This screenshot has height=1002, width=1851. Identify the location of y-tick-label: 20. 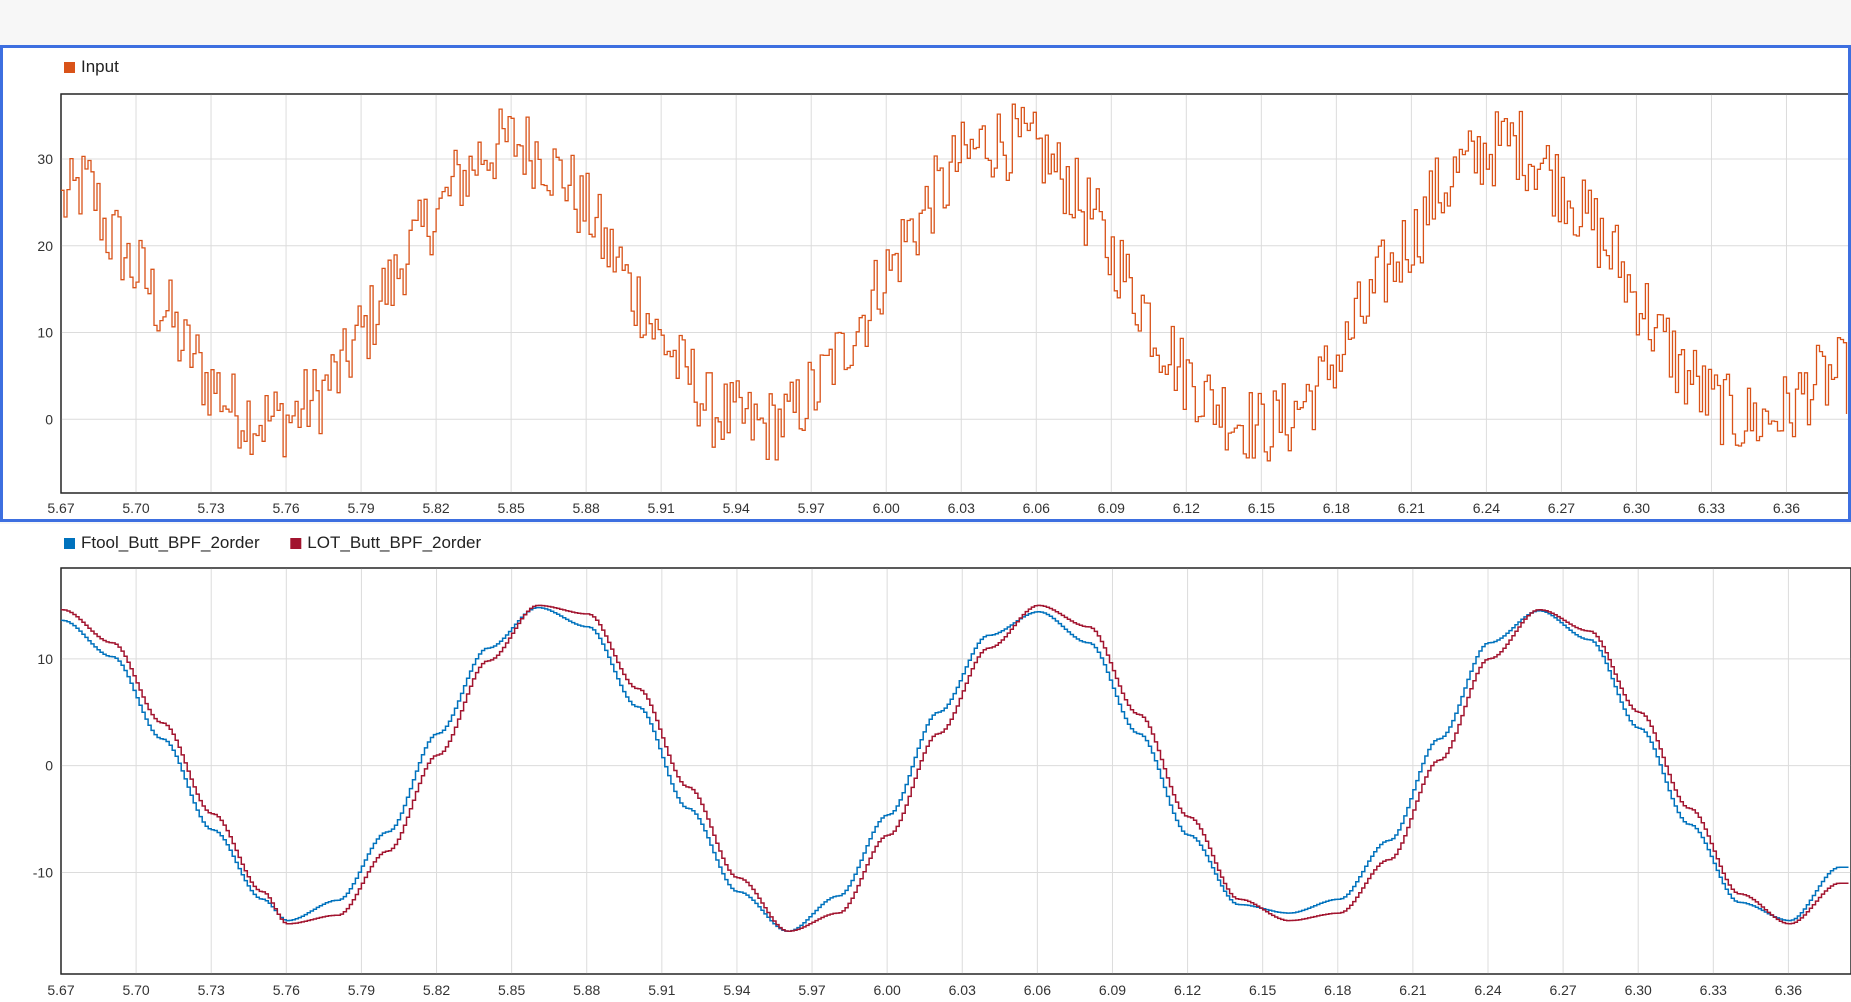
(45, 246).